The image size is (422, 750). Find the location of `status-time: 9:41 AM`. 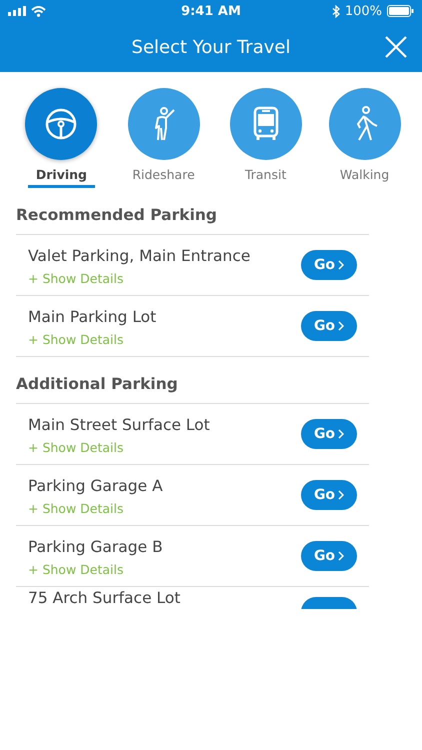

status-time: 9:41 AM is located at coordinates (211, 11).